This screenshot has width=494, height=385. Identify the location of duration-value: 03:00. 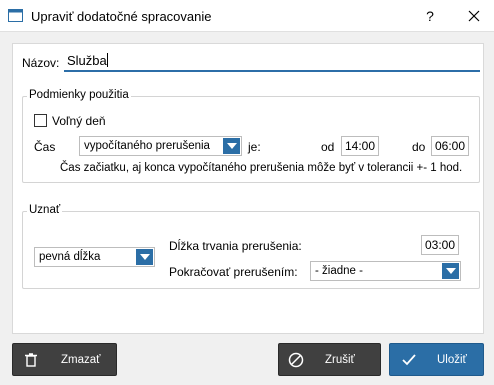
(440, 245).